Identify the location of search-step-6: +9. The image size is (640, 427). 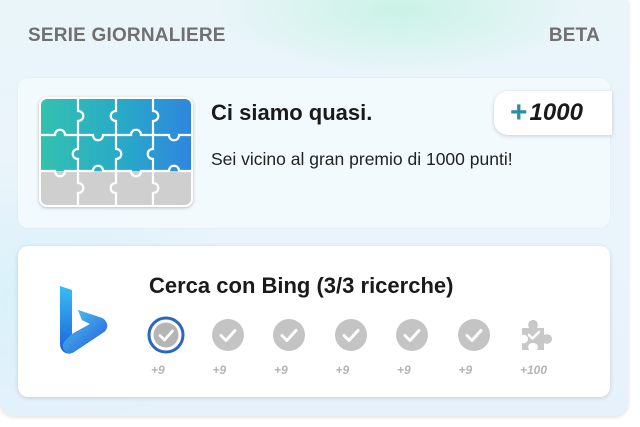
(486, 349).